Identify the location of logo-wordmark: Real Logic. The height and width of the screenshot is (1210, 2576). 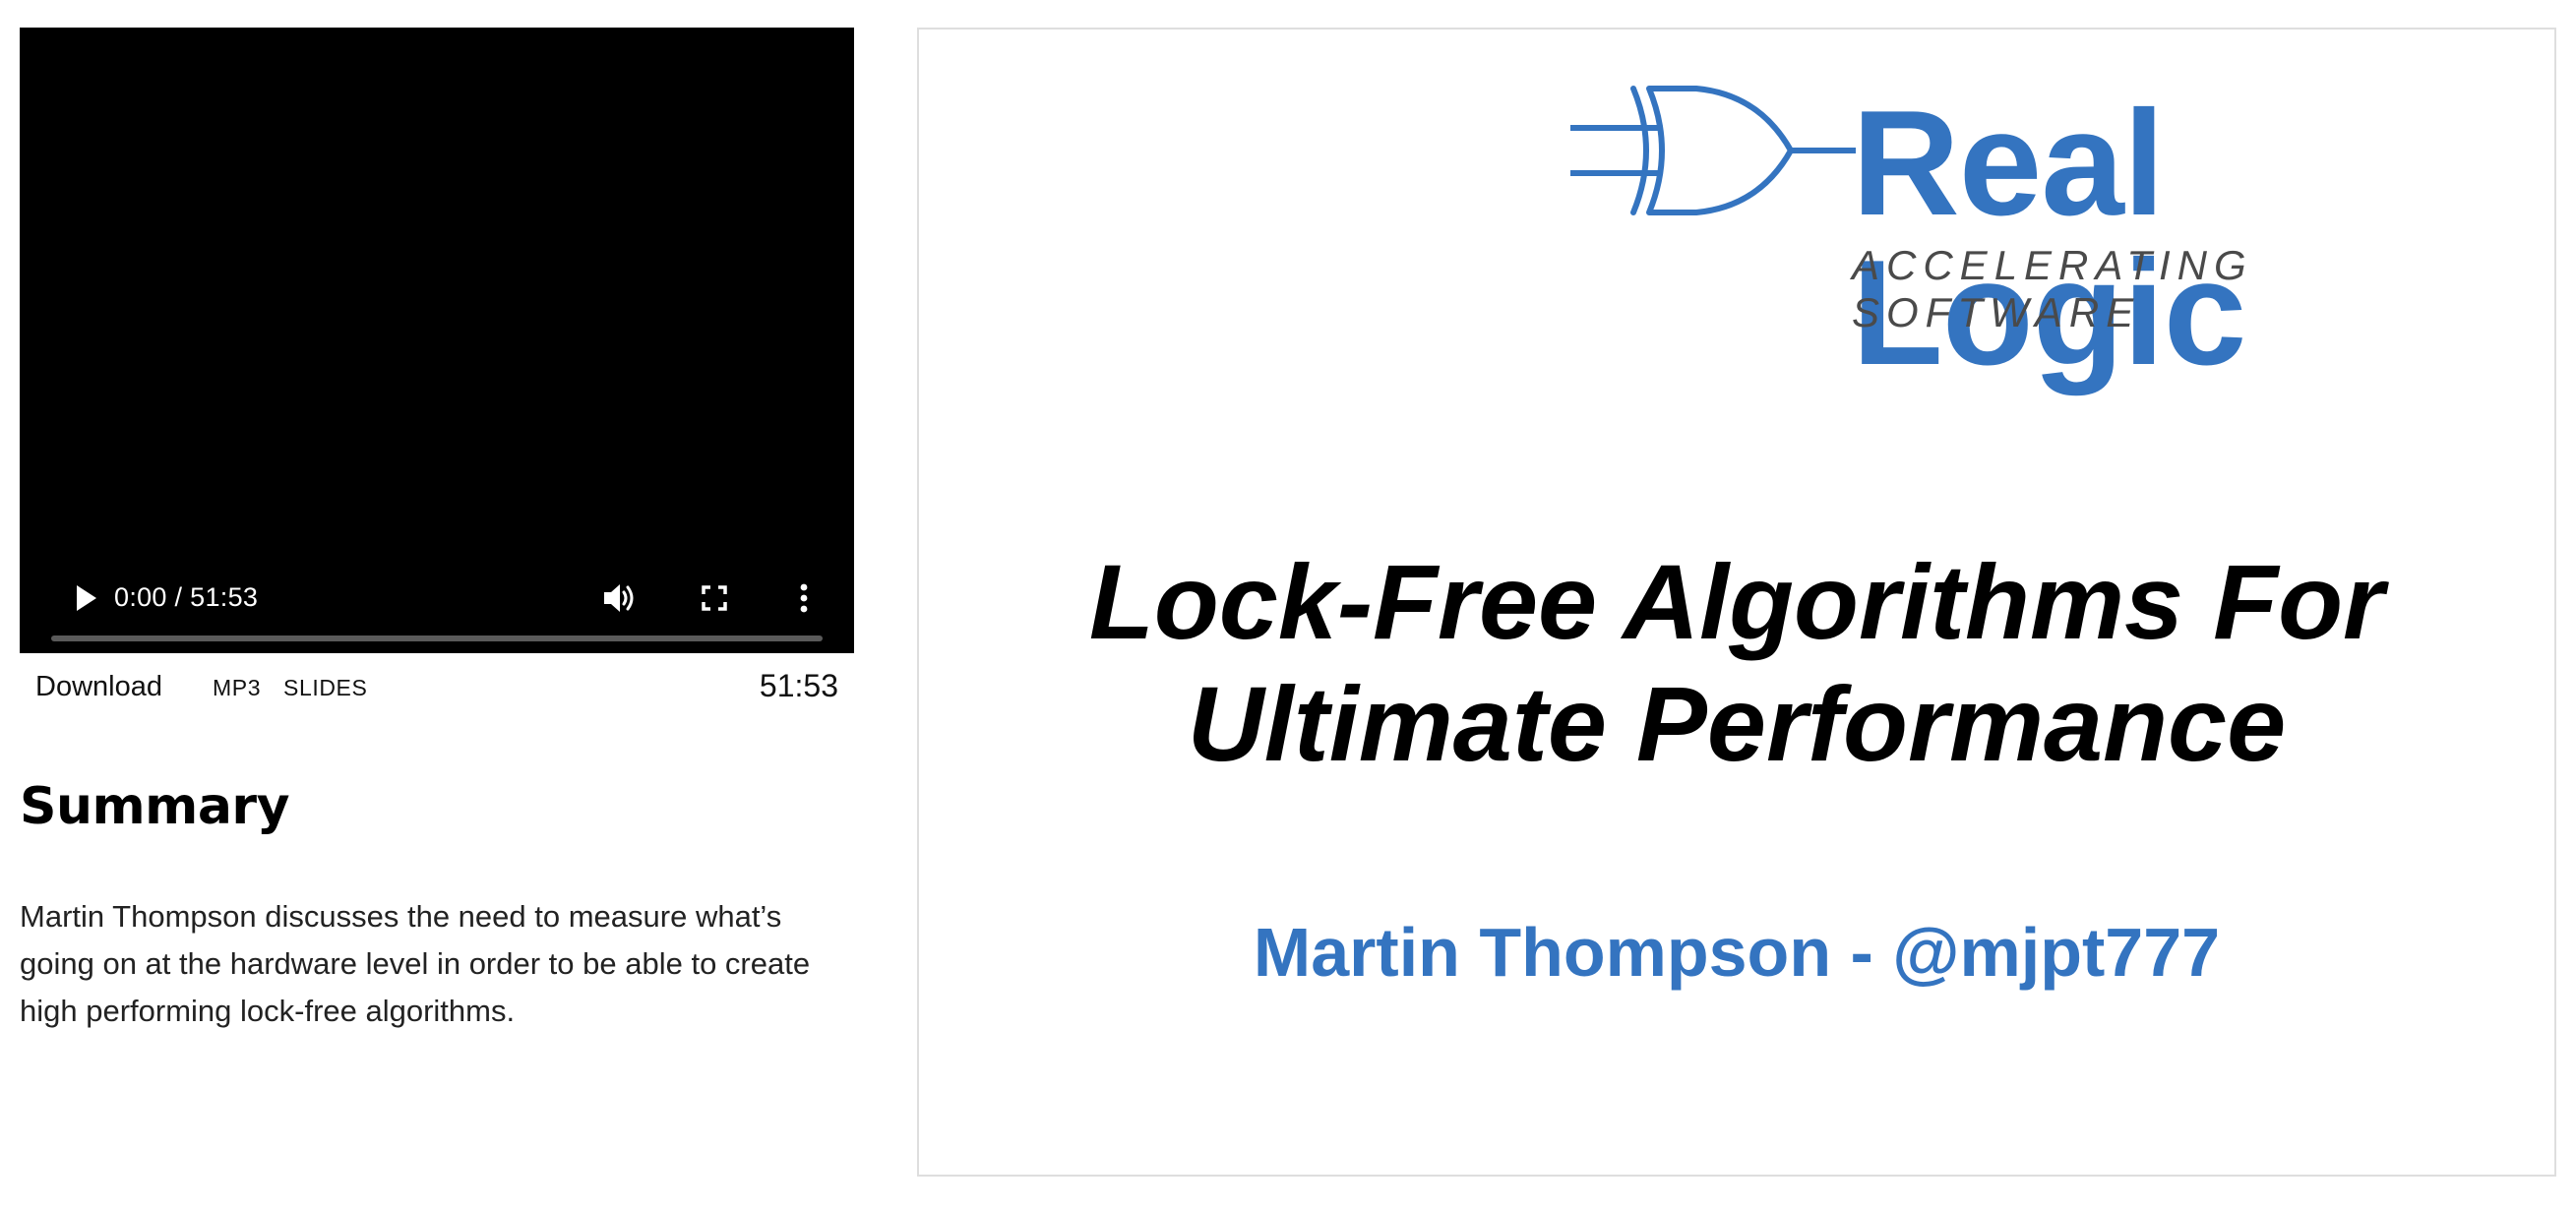
(2049, 238).